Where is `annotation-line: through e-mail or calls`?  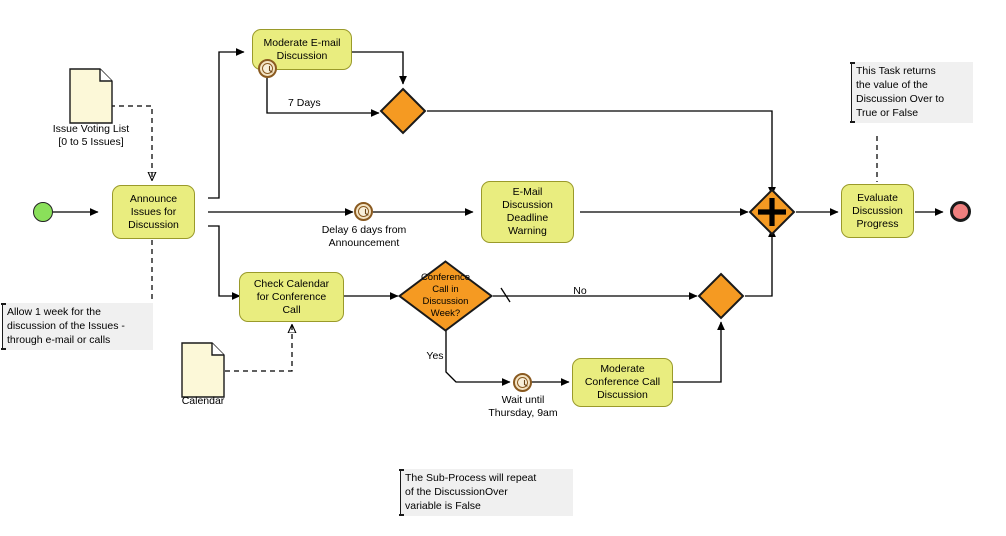 annotation-line: through e-mail or calls is located at coordinates (59, 340).